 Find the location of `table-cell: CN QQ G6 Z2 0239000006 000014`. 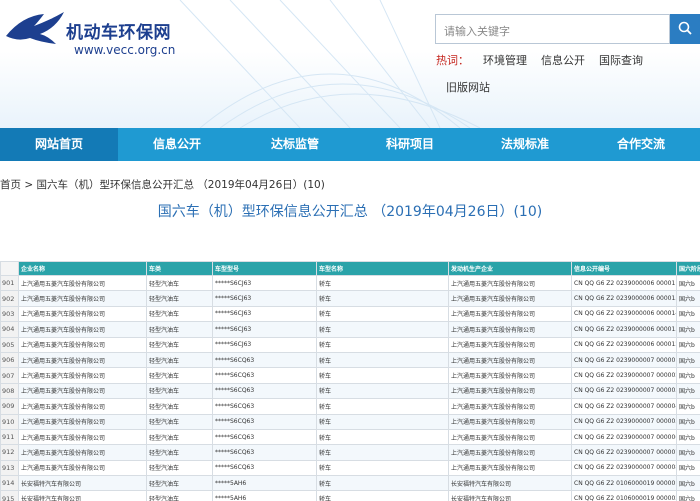

table-cell: CN QQ G6 Z2 0239000006 000014 is located at coordinates (624, 314).